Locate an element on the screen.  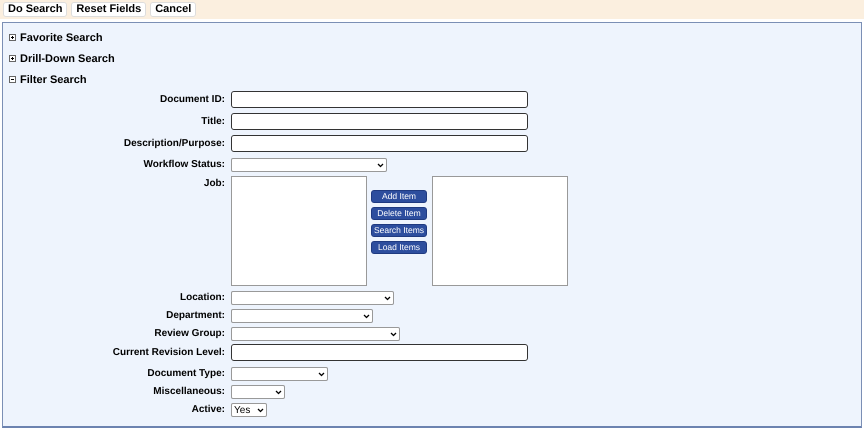
field-label: Active: is located at coordinates (208, 410).